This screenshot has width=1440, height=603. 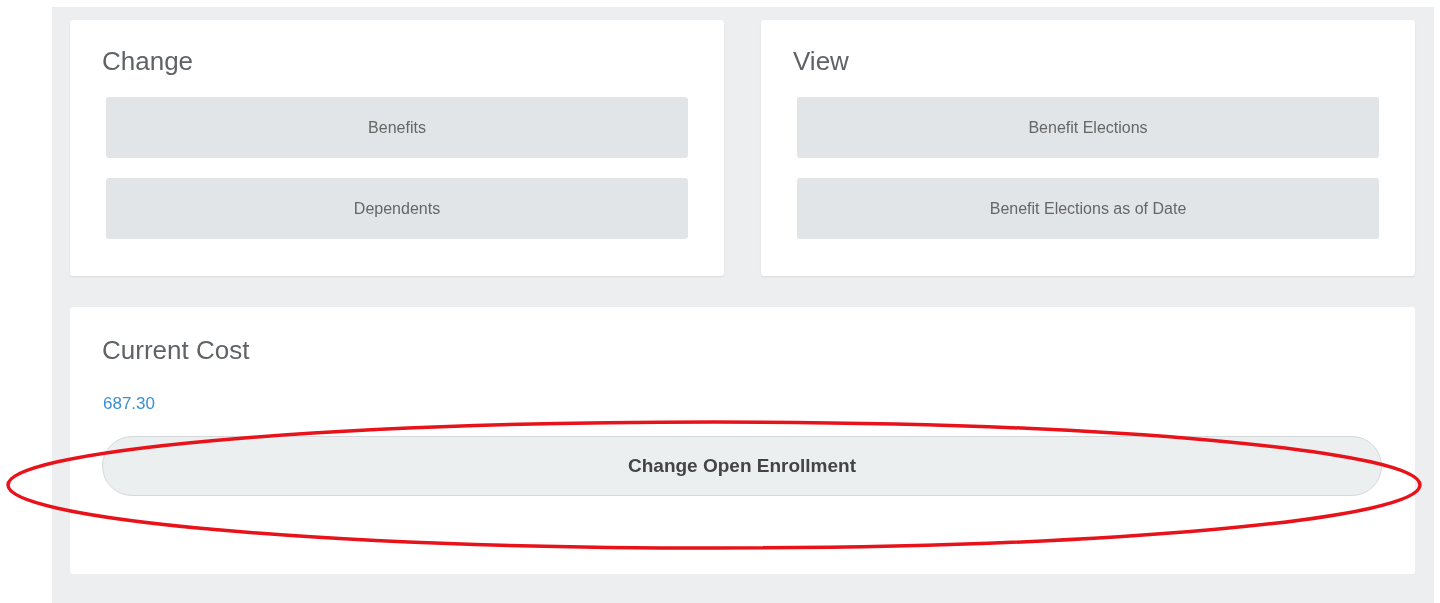 I want to click on card-title: Change, so click(x=148, y=61).